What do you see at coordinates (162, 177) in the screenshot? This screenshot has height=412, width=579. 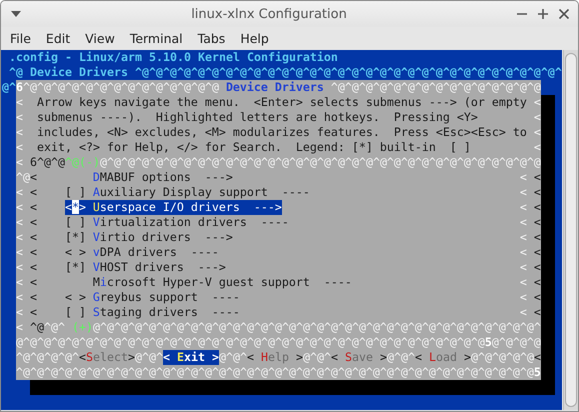 I see `menu-entry: DMABUF options --->` at bounding box center [162, 177].